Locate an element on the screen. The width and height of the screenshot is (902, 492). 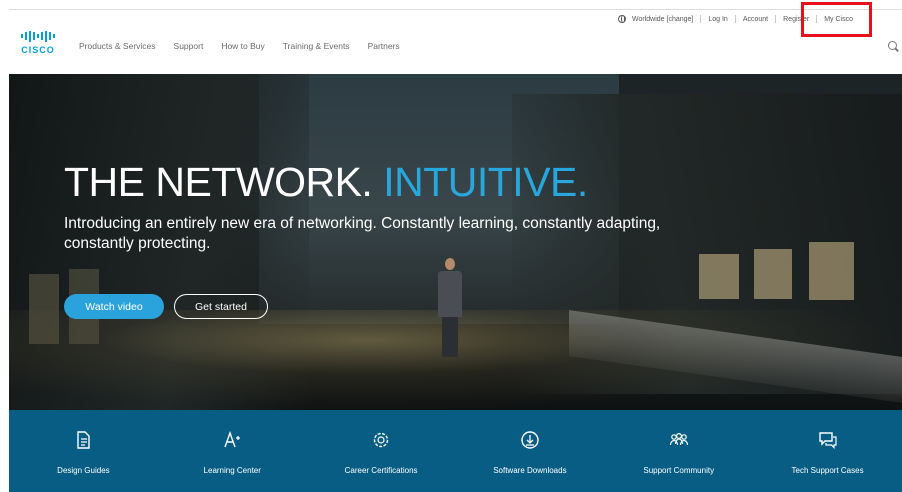
download-icon is located at coordinates (530, 440).